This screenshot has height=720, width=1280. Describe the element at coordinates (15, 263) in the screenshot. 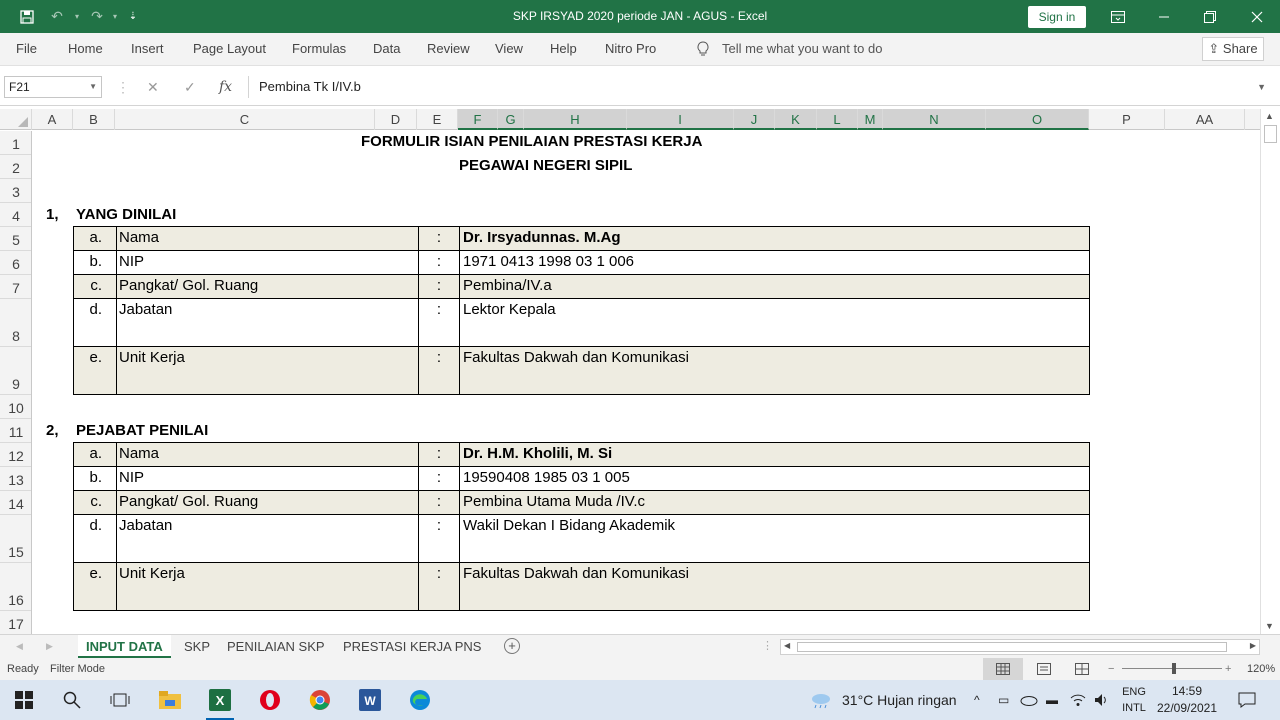

I see `row-header: 6` at that location.